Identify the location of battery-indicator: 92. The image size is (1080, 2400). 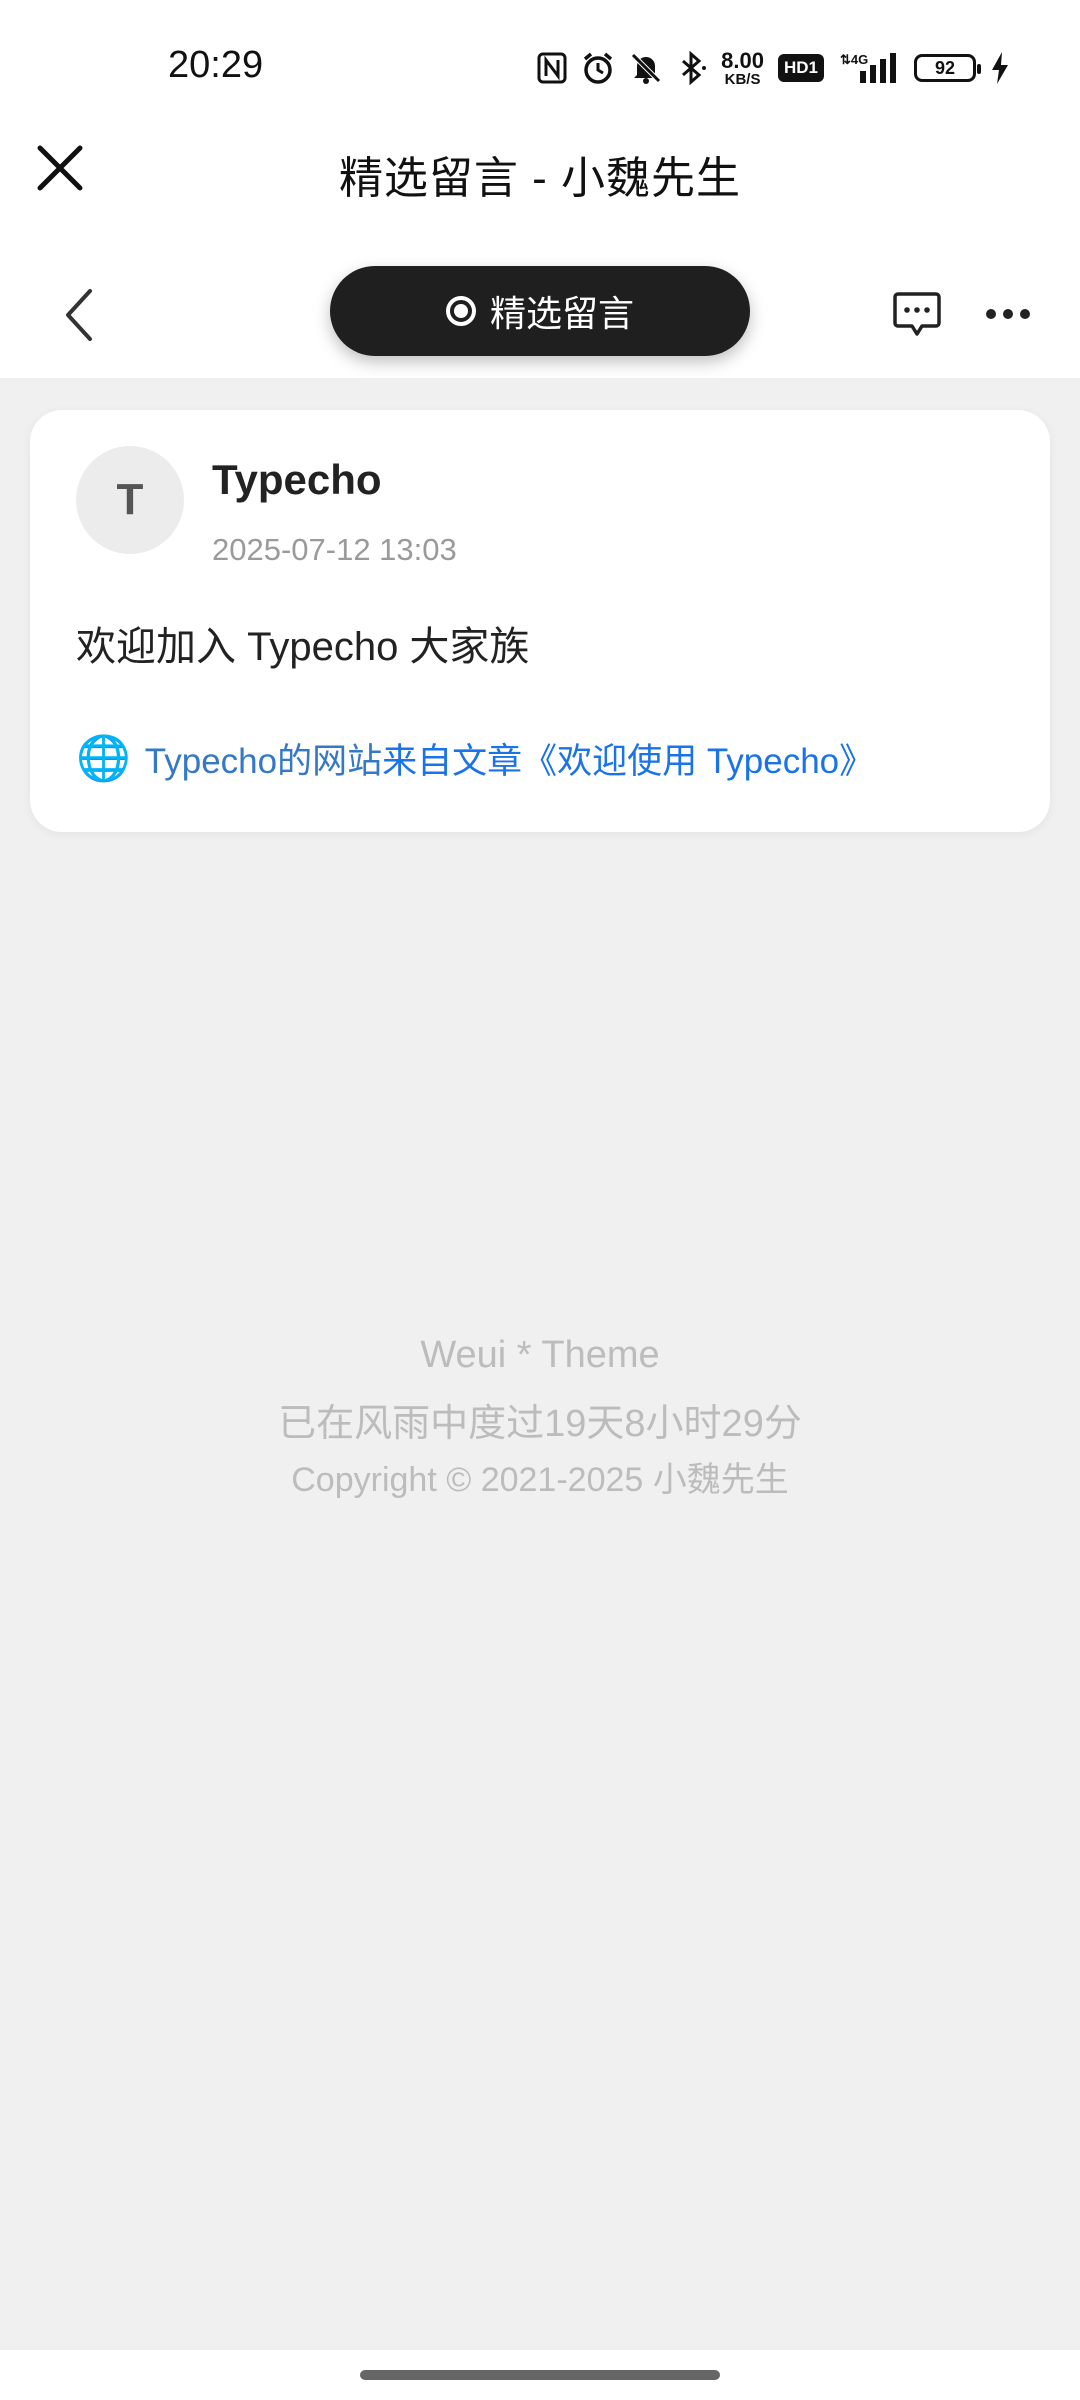
(947, 68).